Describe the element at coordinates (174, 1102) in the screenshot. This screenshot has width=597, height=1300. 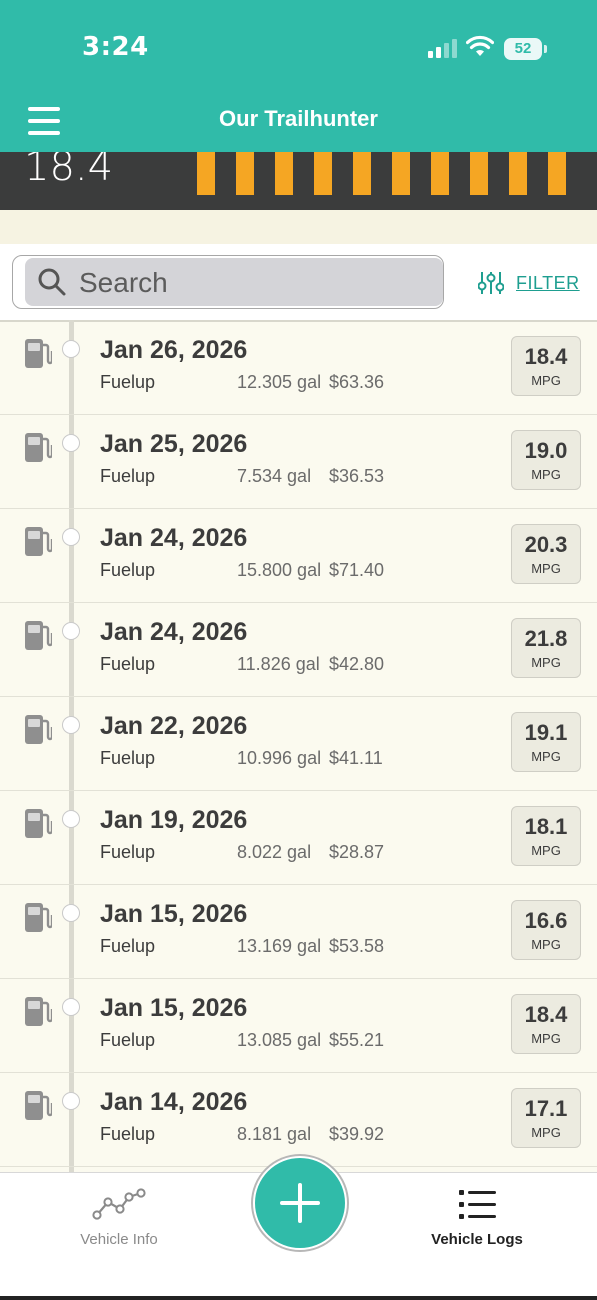
I see `log-date: Jan 14, 2026` at that location.